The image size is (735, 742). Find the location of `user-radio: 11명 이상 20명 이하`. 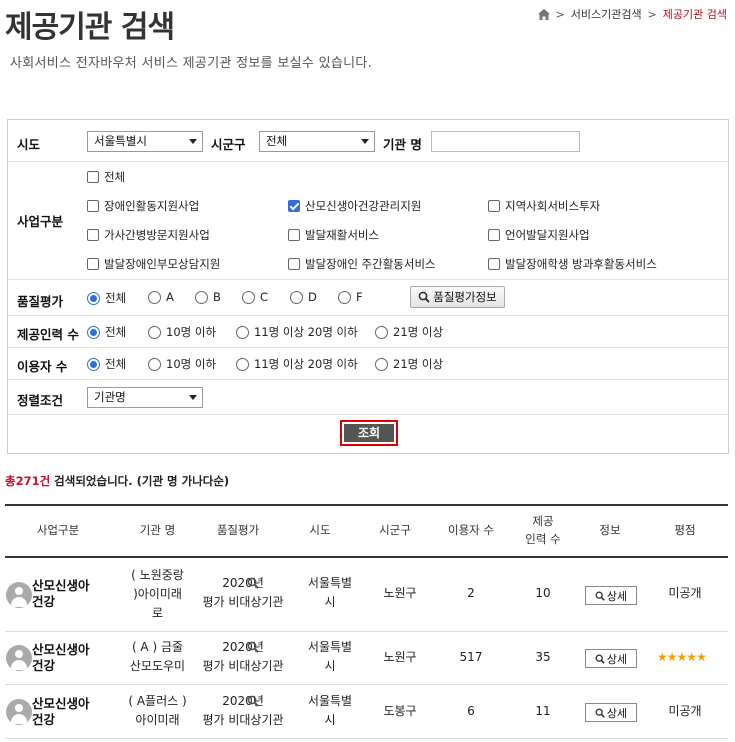

user-radio: 11명 이상 20명 이하 is located at coordinates (297, 364).